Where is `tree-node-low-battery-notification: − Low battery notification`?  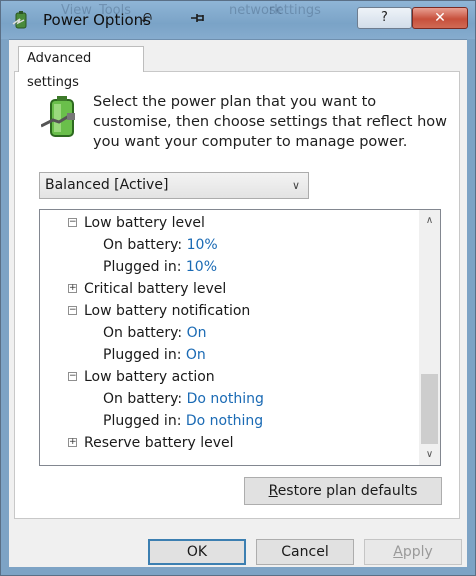 tree-node-low-battery-notification: − Low battery notification is located at coordinates (225, 311).